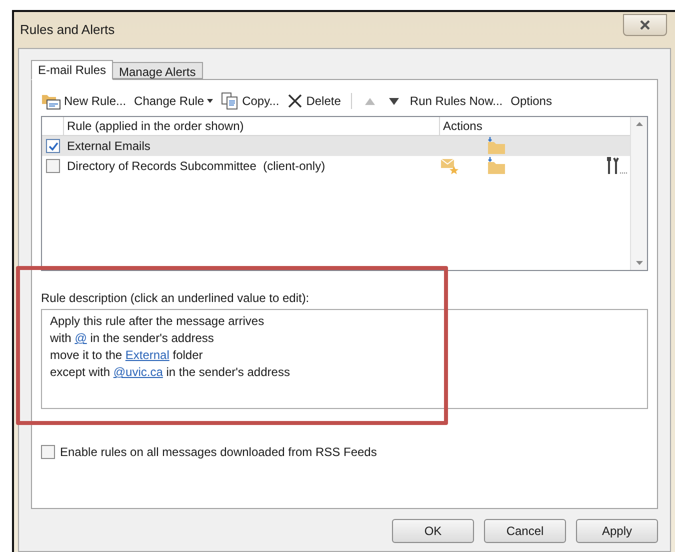 The image size is (675, 552). What do you see at coordinates (132, 338) in the screenshot?
I see `description-line: with @ in the sender's address` at bounding box center [132, 338].